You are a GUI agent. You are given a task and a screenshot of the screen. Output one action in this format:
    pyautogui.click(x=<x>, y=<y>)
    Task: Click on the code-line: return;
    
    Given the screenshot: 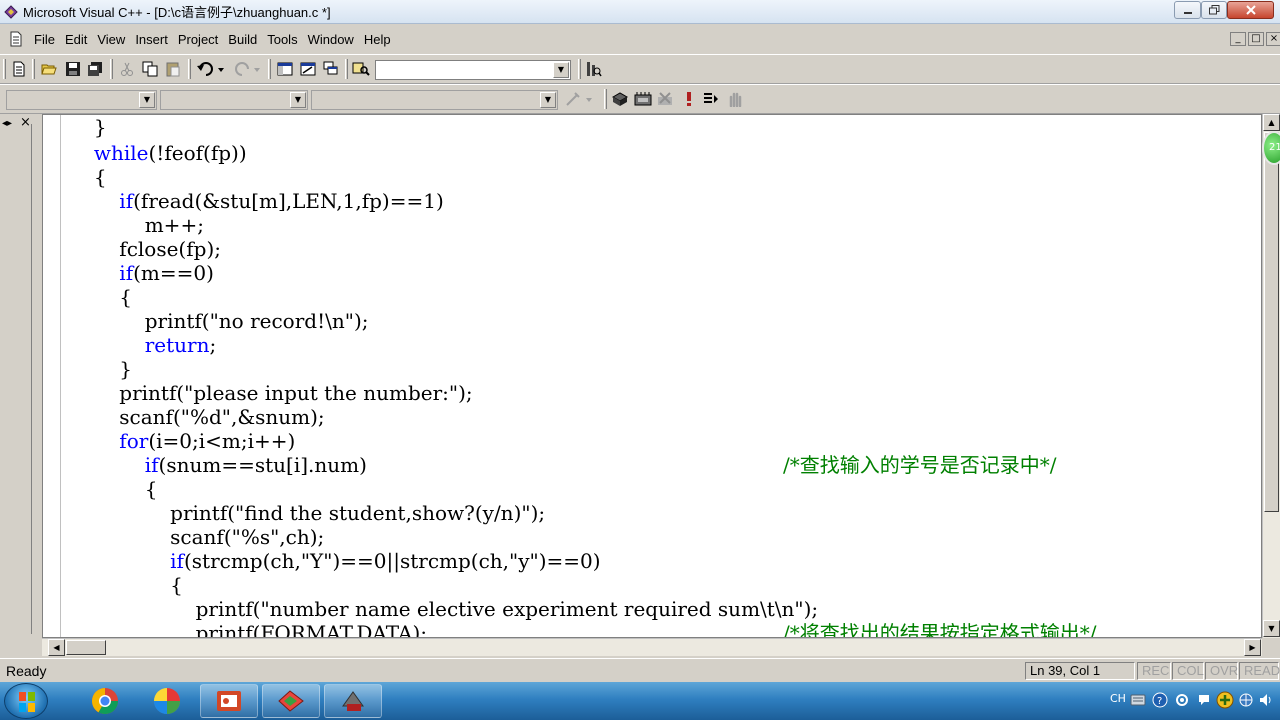 What is the action you would take?
    pyautogui.click(x=130, y=345)
    